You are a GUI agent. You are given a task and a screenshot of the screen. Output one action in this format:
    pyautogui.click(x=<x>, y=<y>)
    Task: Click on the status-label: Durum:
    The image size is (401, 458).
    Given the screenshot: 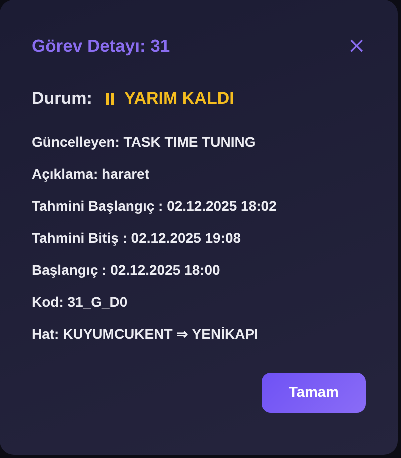 What is the action you would take?
    pyautogui.click(x=62, y=99)
    